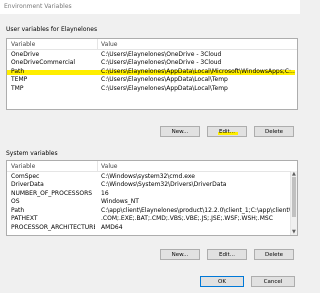 The image size is (320, 293). I want to click on system-variables-header: Variable Value, so click(152, 166).